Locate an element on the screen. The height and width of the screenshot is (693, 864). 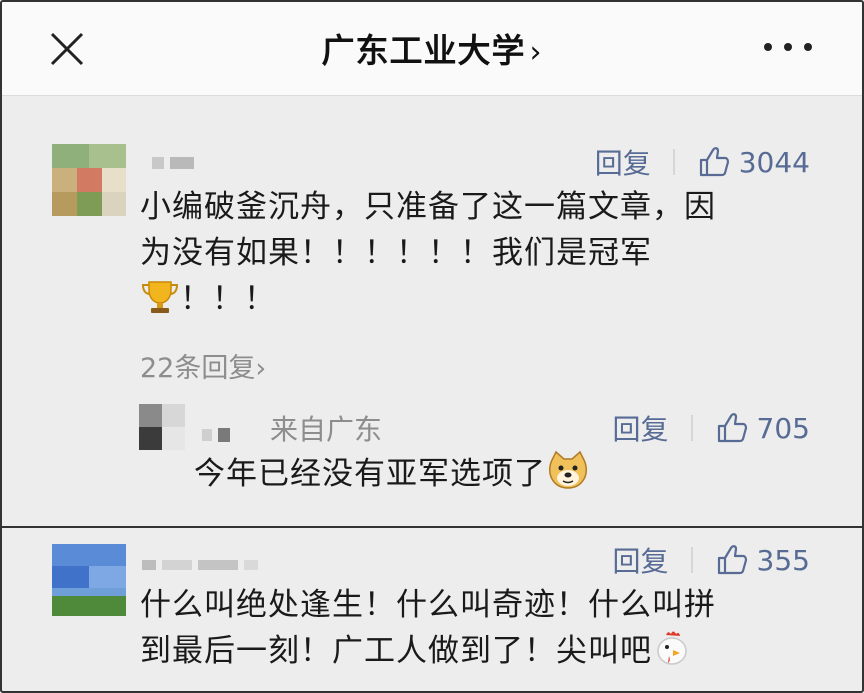
comment-actions: 回复 3044 is located at coordinates (702, 162).